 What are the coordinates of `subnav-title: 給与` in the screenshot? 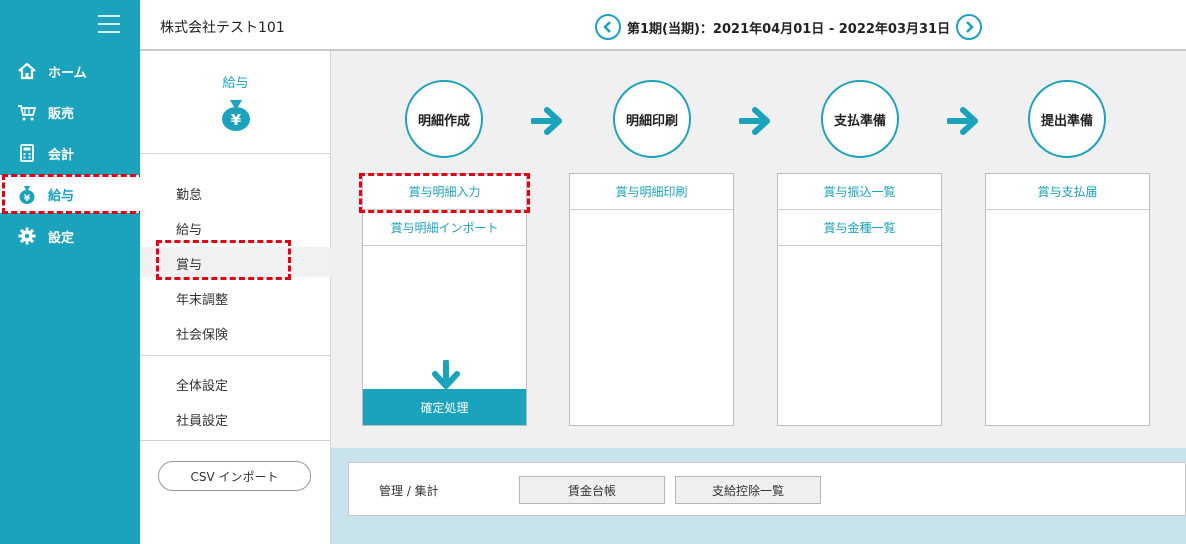 It's located at (235, 83).